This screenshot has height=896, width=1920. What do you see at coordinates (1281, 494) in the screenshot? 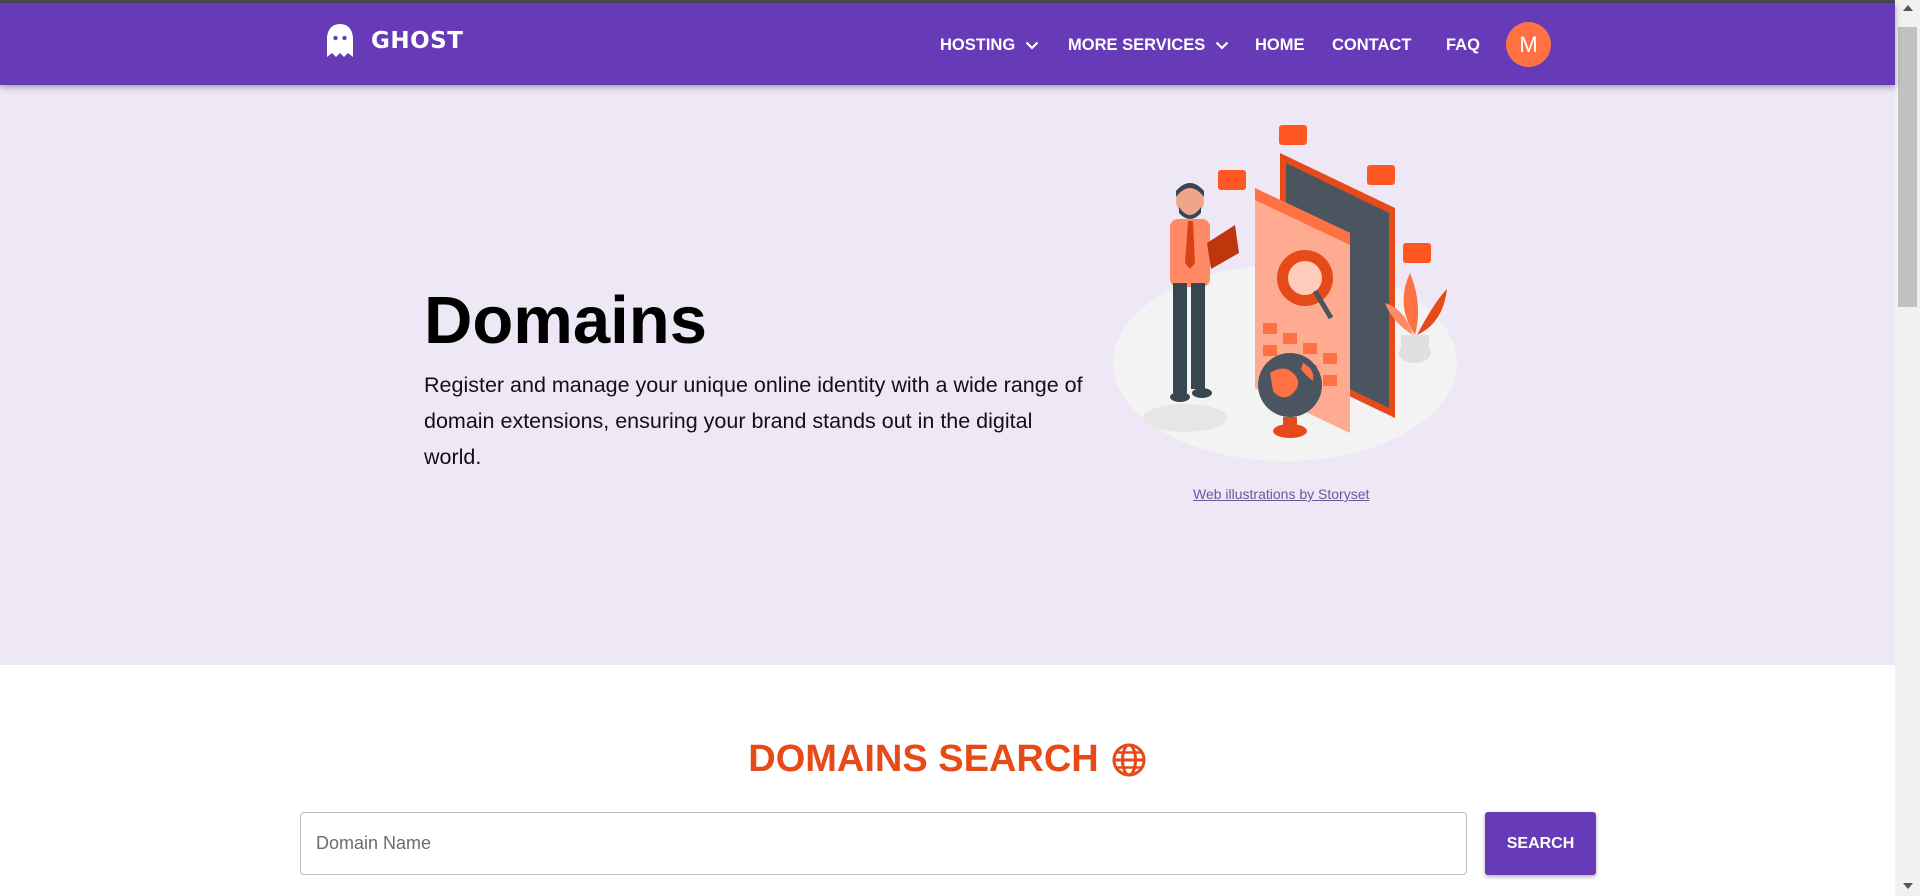
I see `illustration-credit-link: Web illustrations by Storyset` at bounding box center [1281, 494].